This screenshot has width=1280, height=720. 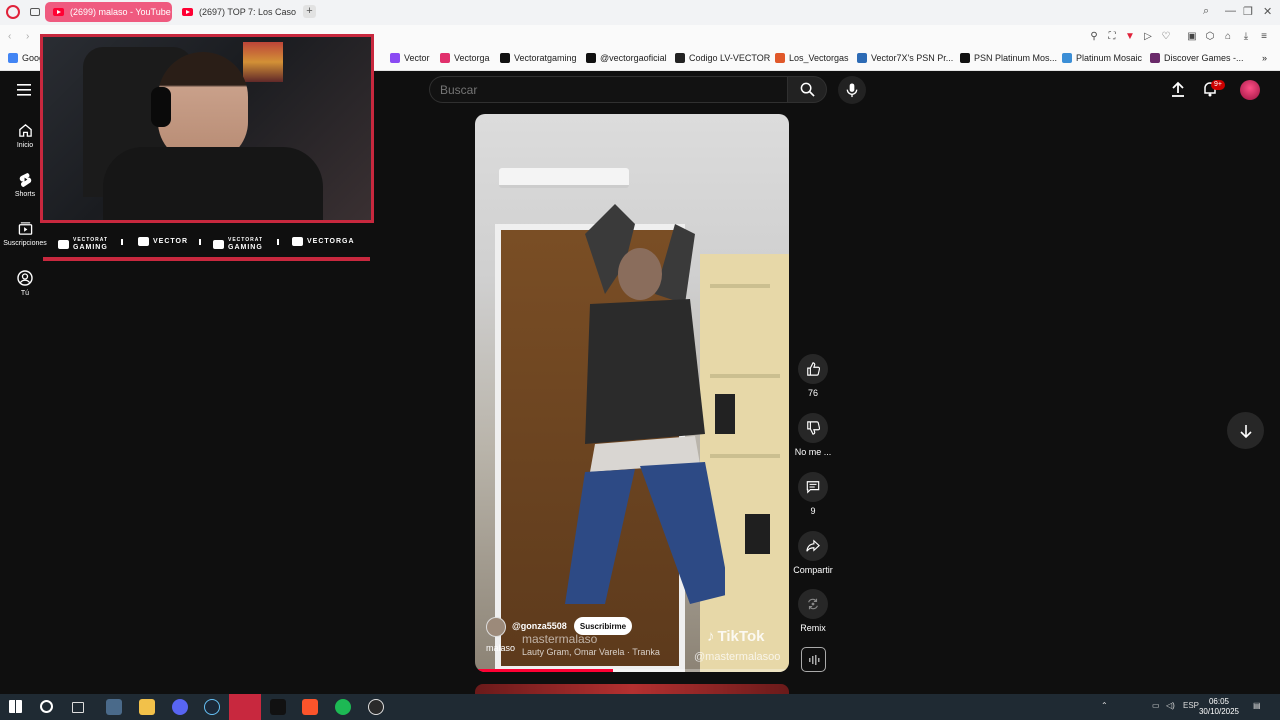 I want to click on avatar, so click(x=1250, y=90).